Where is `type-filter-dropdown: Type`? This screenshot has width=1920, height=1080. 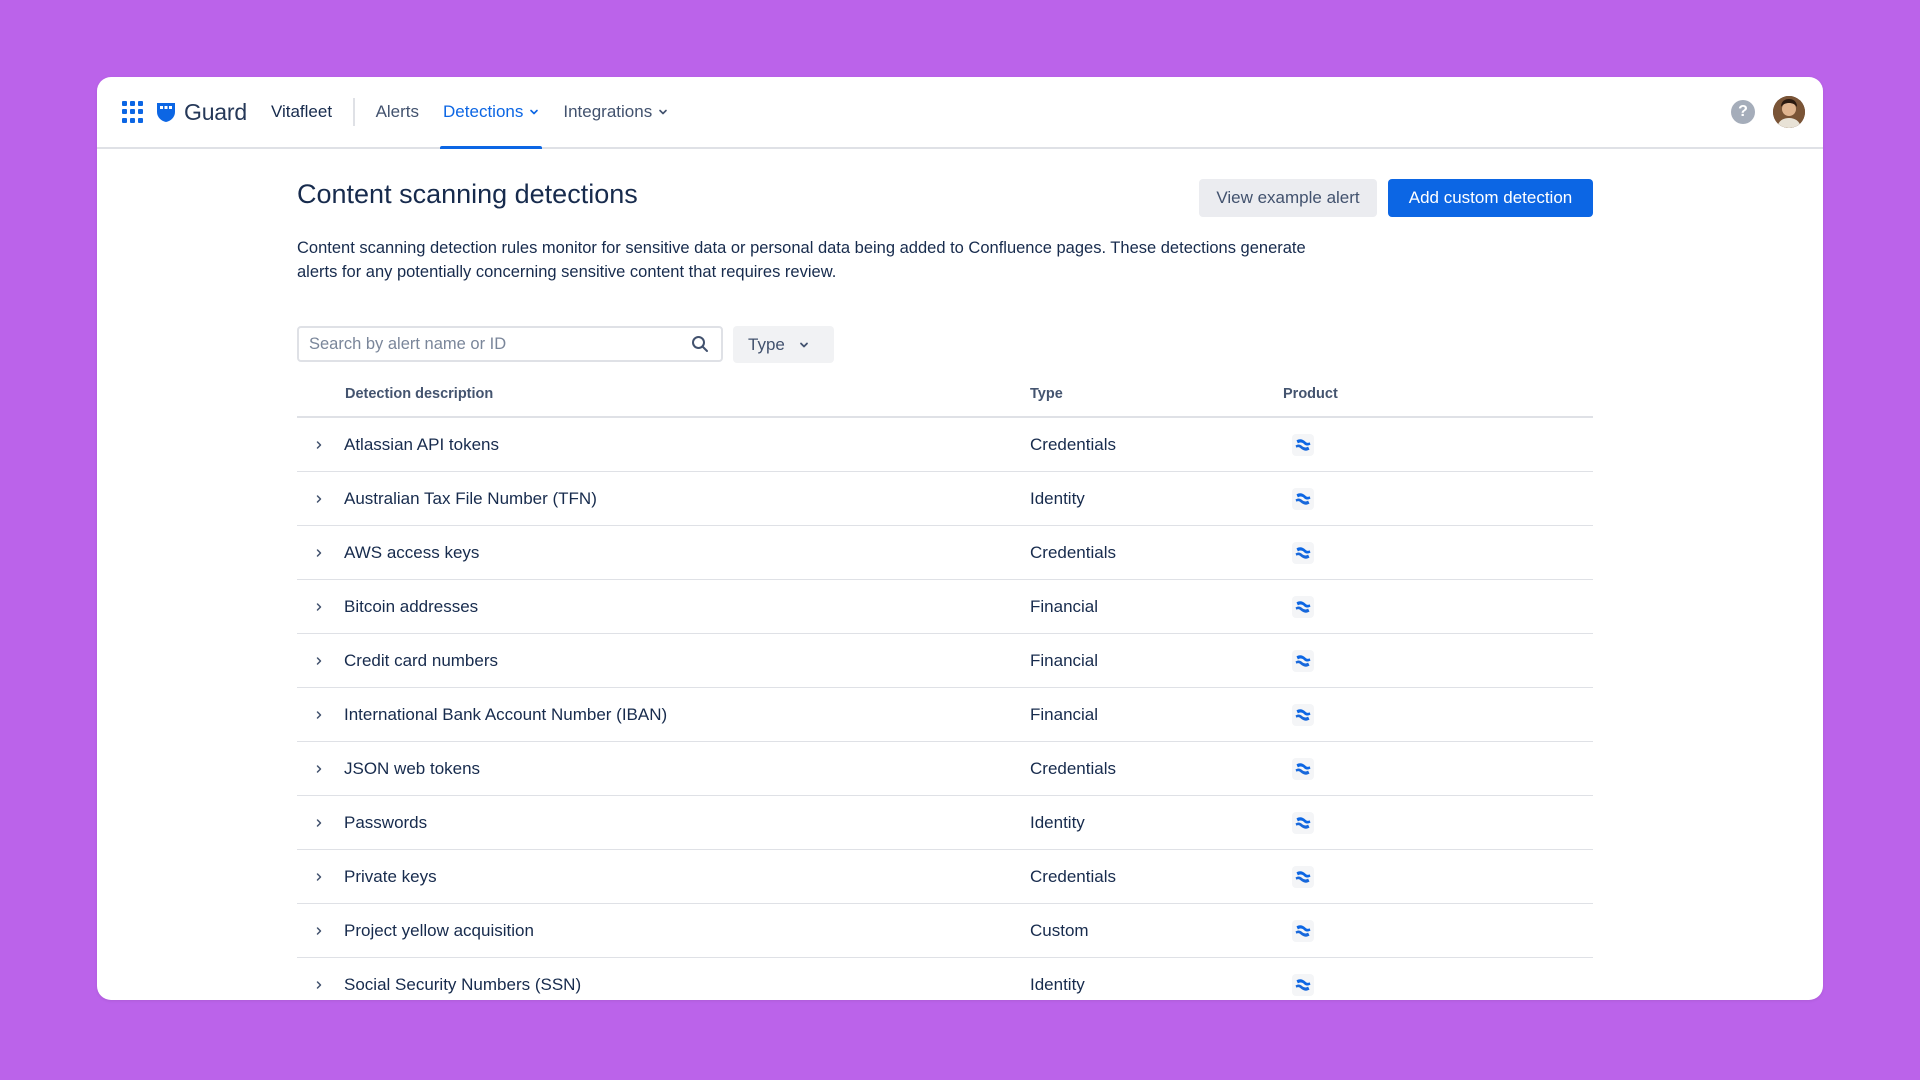 type-filter-dropdown: Type is located at coordinates (783, 344).